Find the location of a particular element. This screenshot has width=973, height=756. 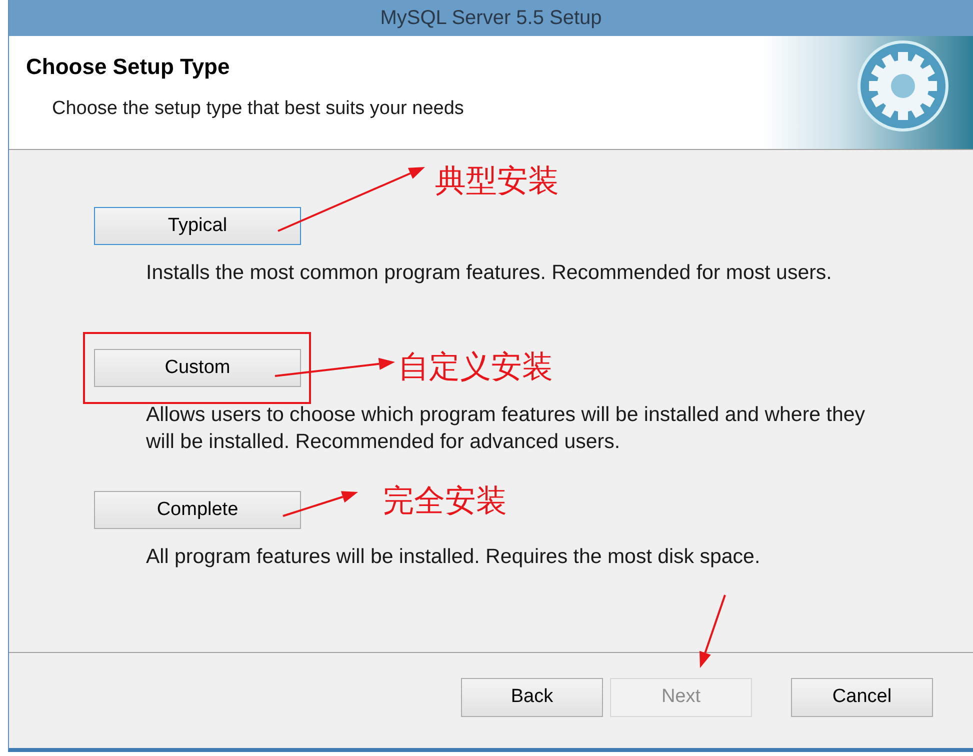

annotation-label: 完全安装 is located at coordinates (445, 501).